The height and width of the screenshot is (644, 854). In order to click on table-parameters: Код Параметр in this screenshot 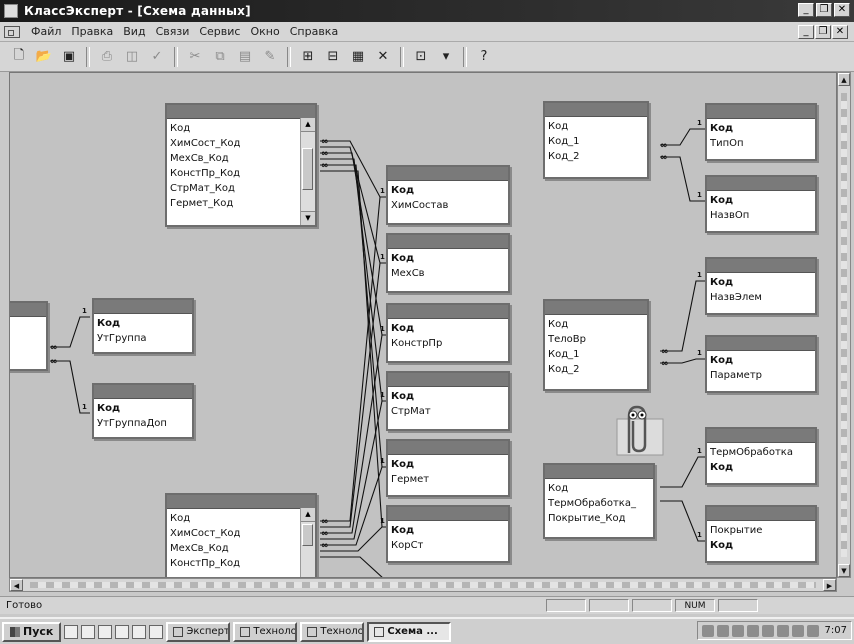, I will do `click(761, 364)`.